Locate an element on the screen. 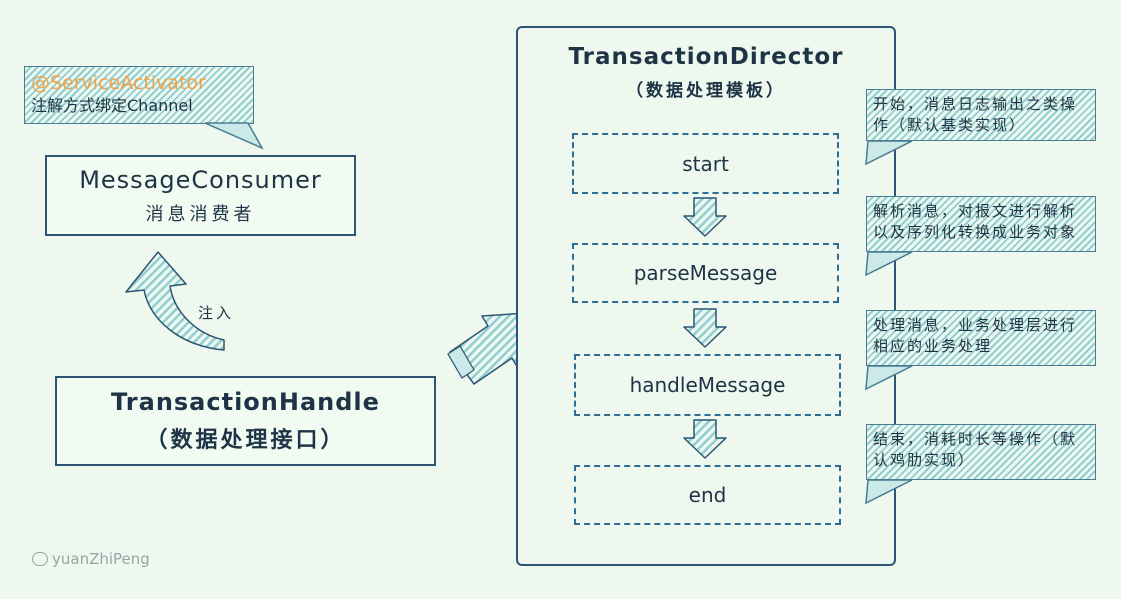 This screenshot has height=599, width=1121. watermark: yuanZhiPeng is located at coordinates (91, 559).